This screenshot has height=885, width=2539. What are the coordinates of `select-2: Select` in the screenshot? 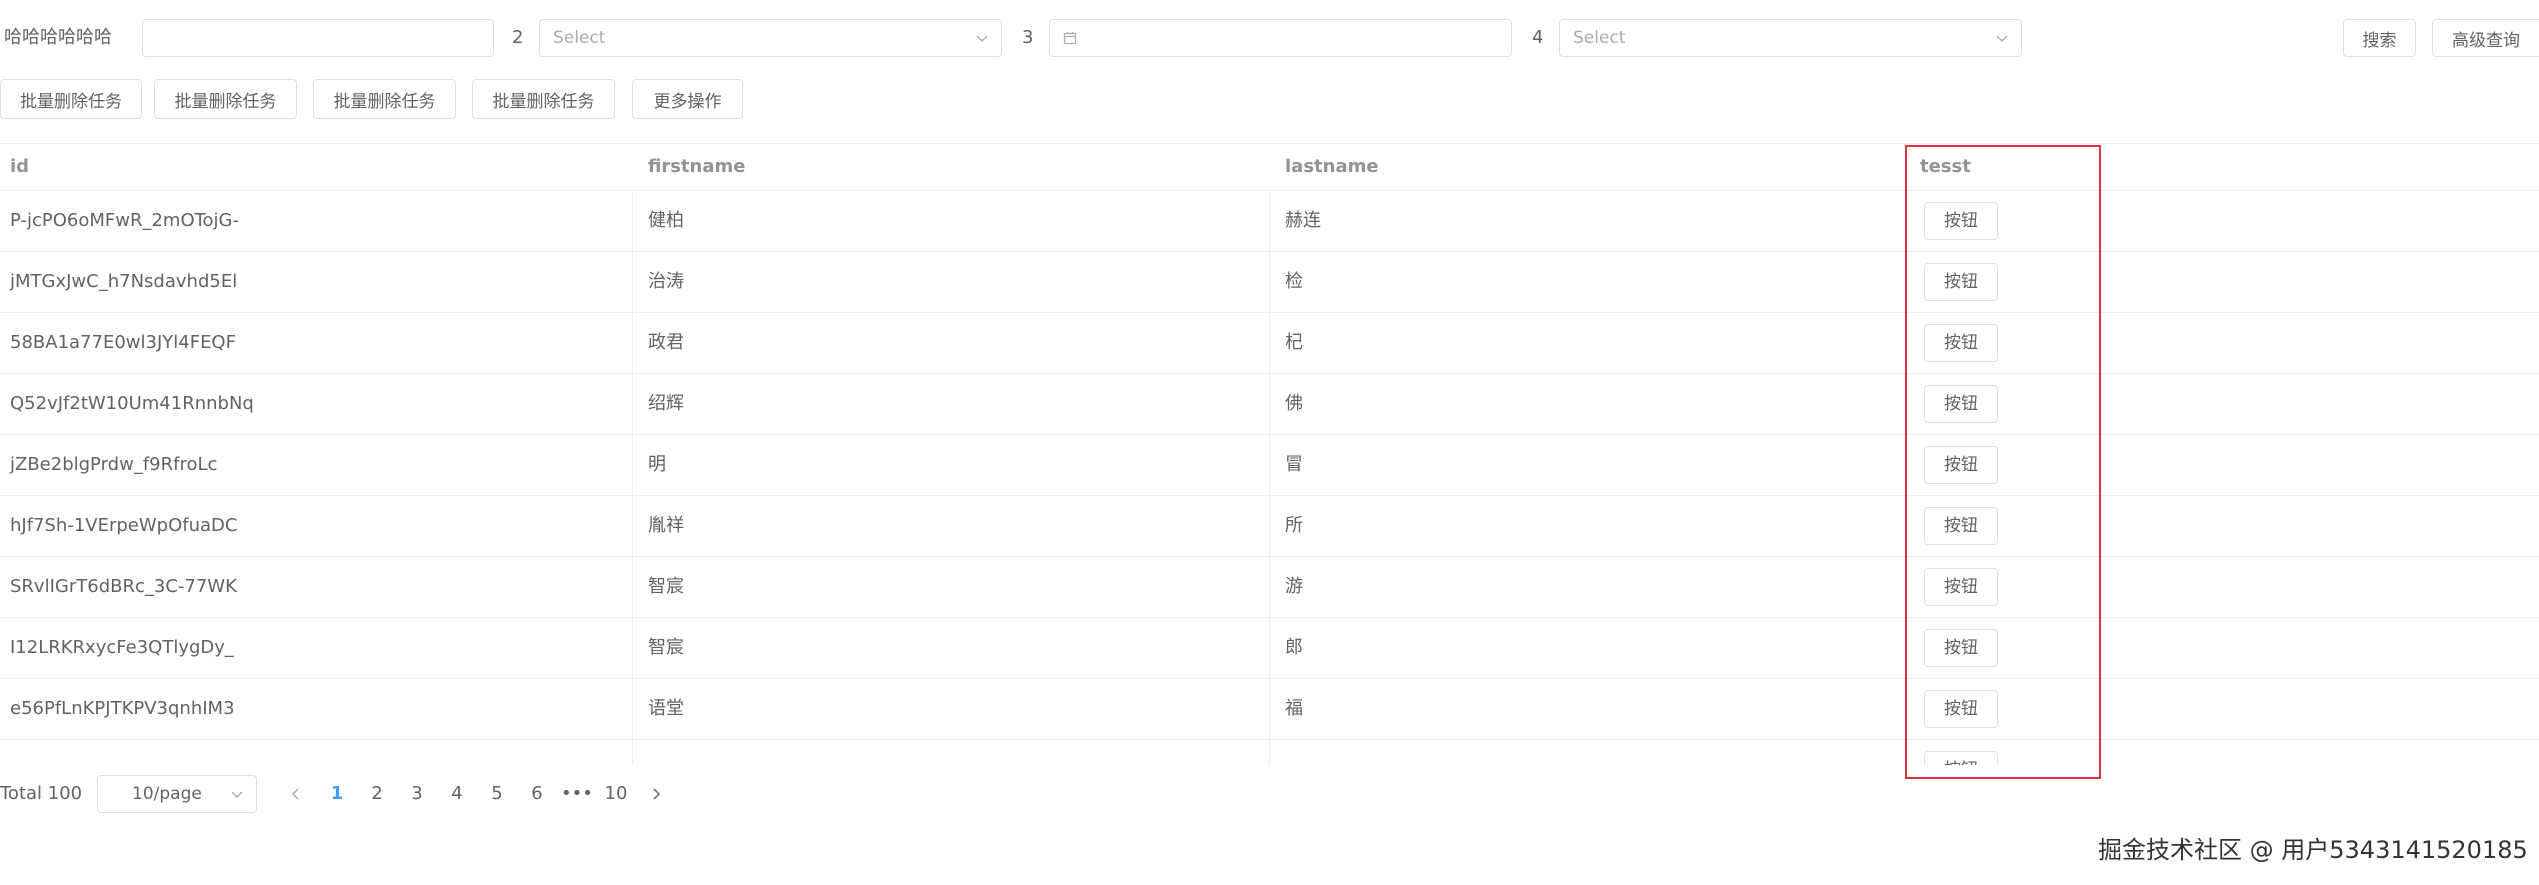 It's located at (770, 38).